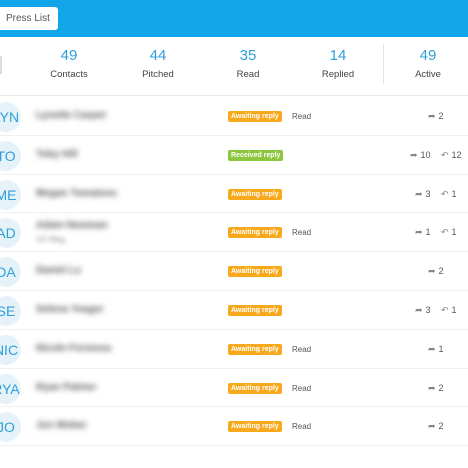  I want to click on stat-value: 35, so click(248, 55).